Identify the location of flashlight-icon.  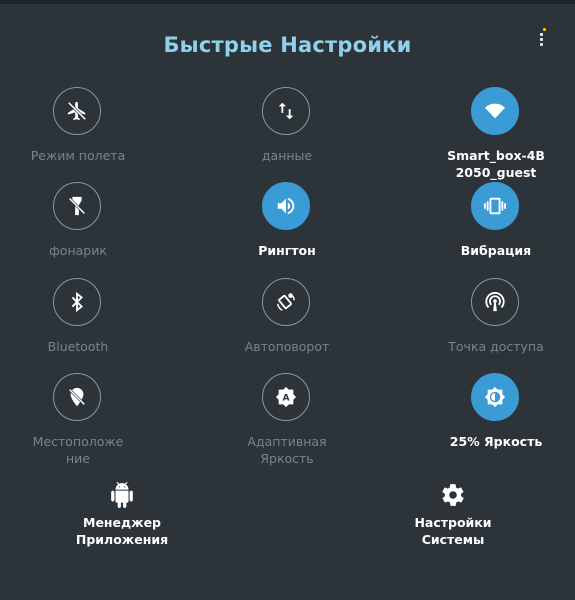
(77, 206).